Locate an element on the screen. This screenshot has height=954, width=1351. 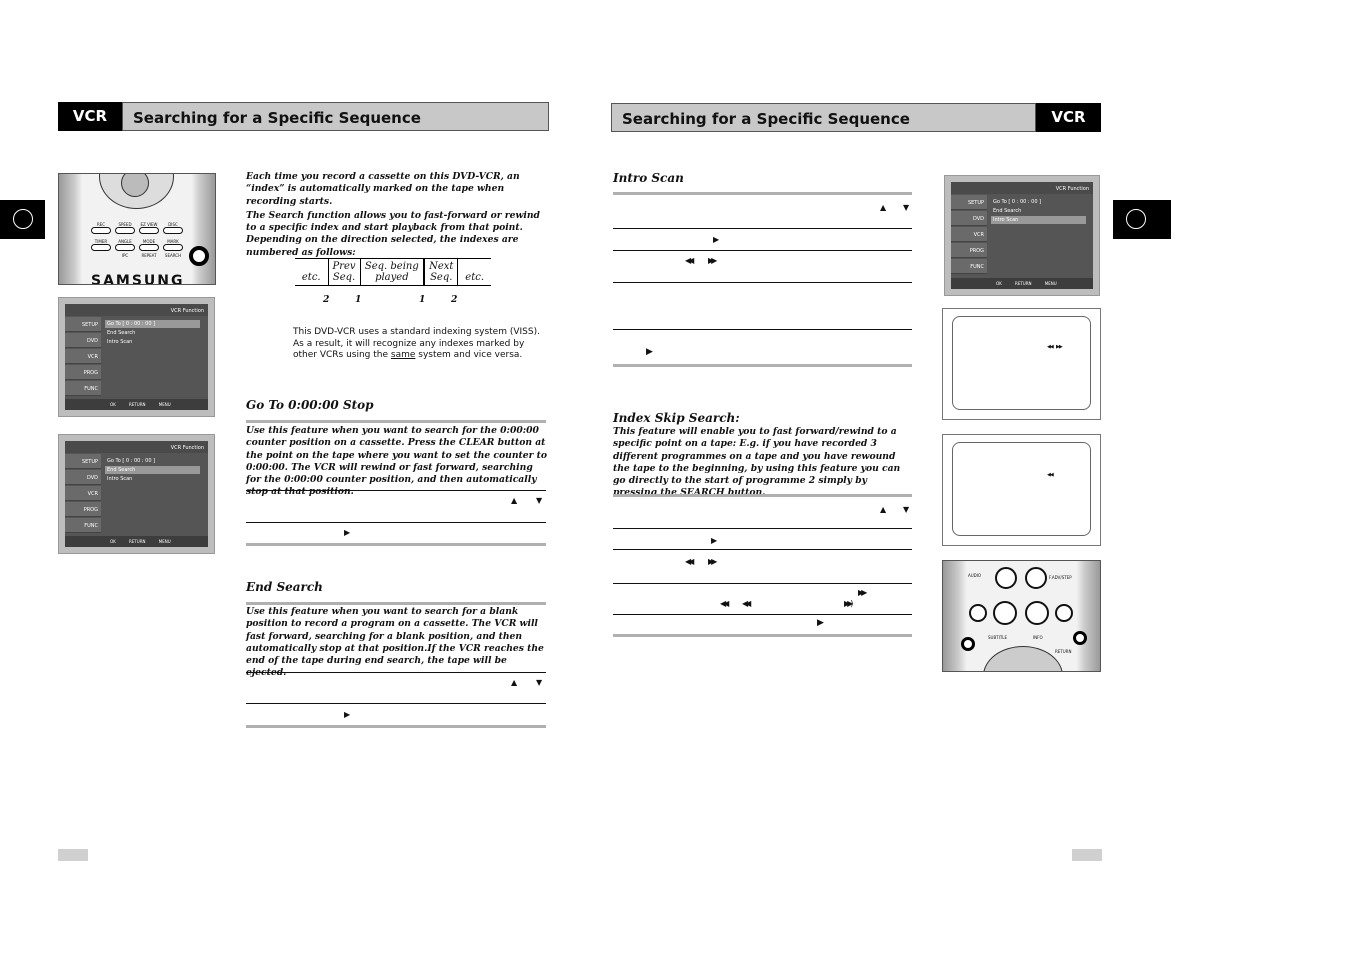
remote-label: REPEAT is located at coordinates (149, 255).